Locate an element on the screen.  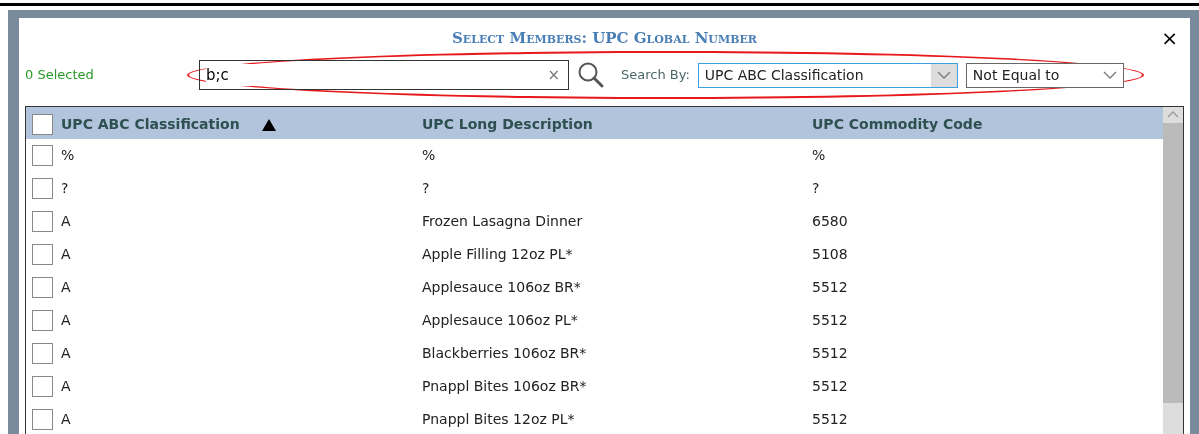
table-cell-text: % is located at coordinates (68, 155).